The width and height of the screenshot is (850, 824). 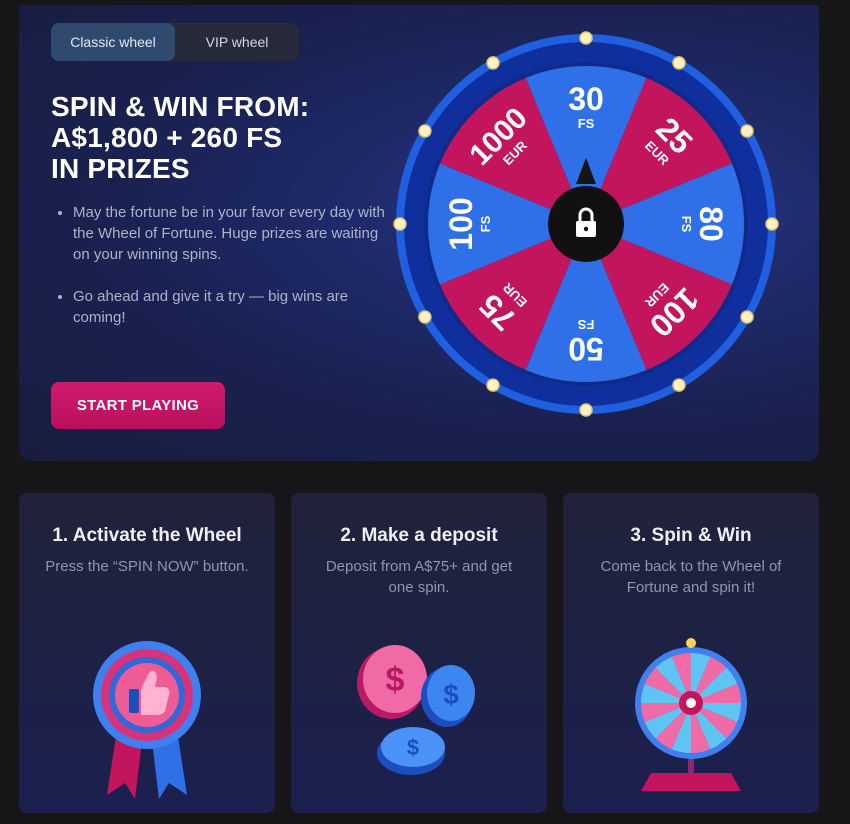 I want to click on segment-value: 100, so click(x=461, y=223).